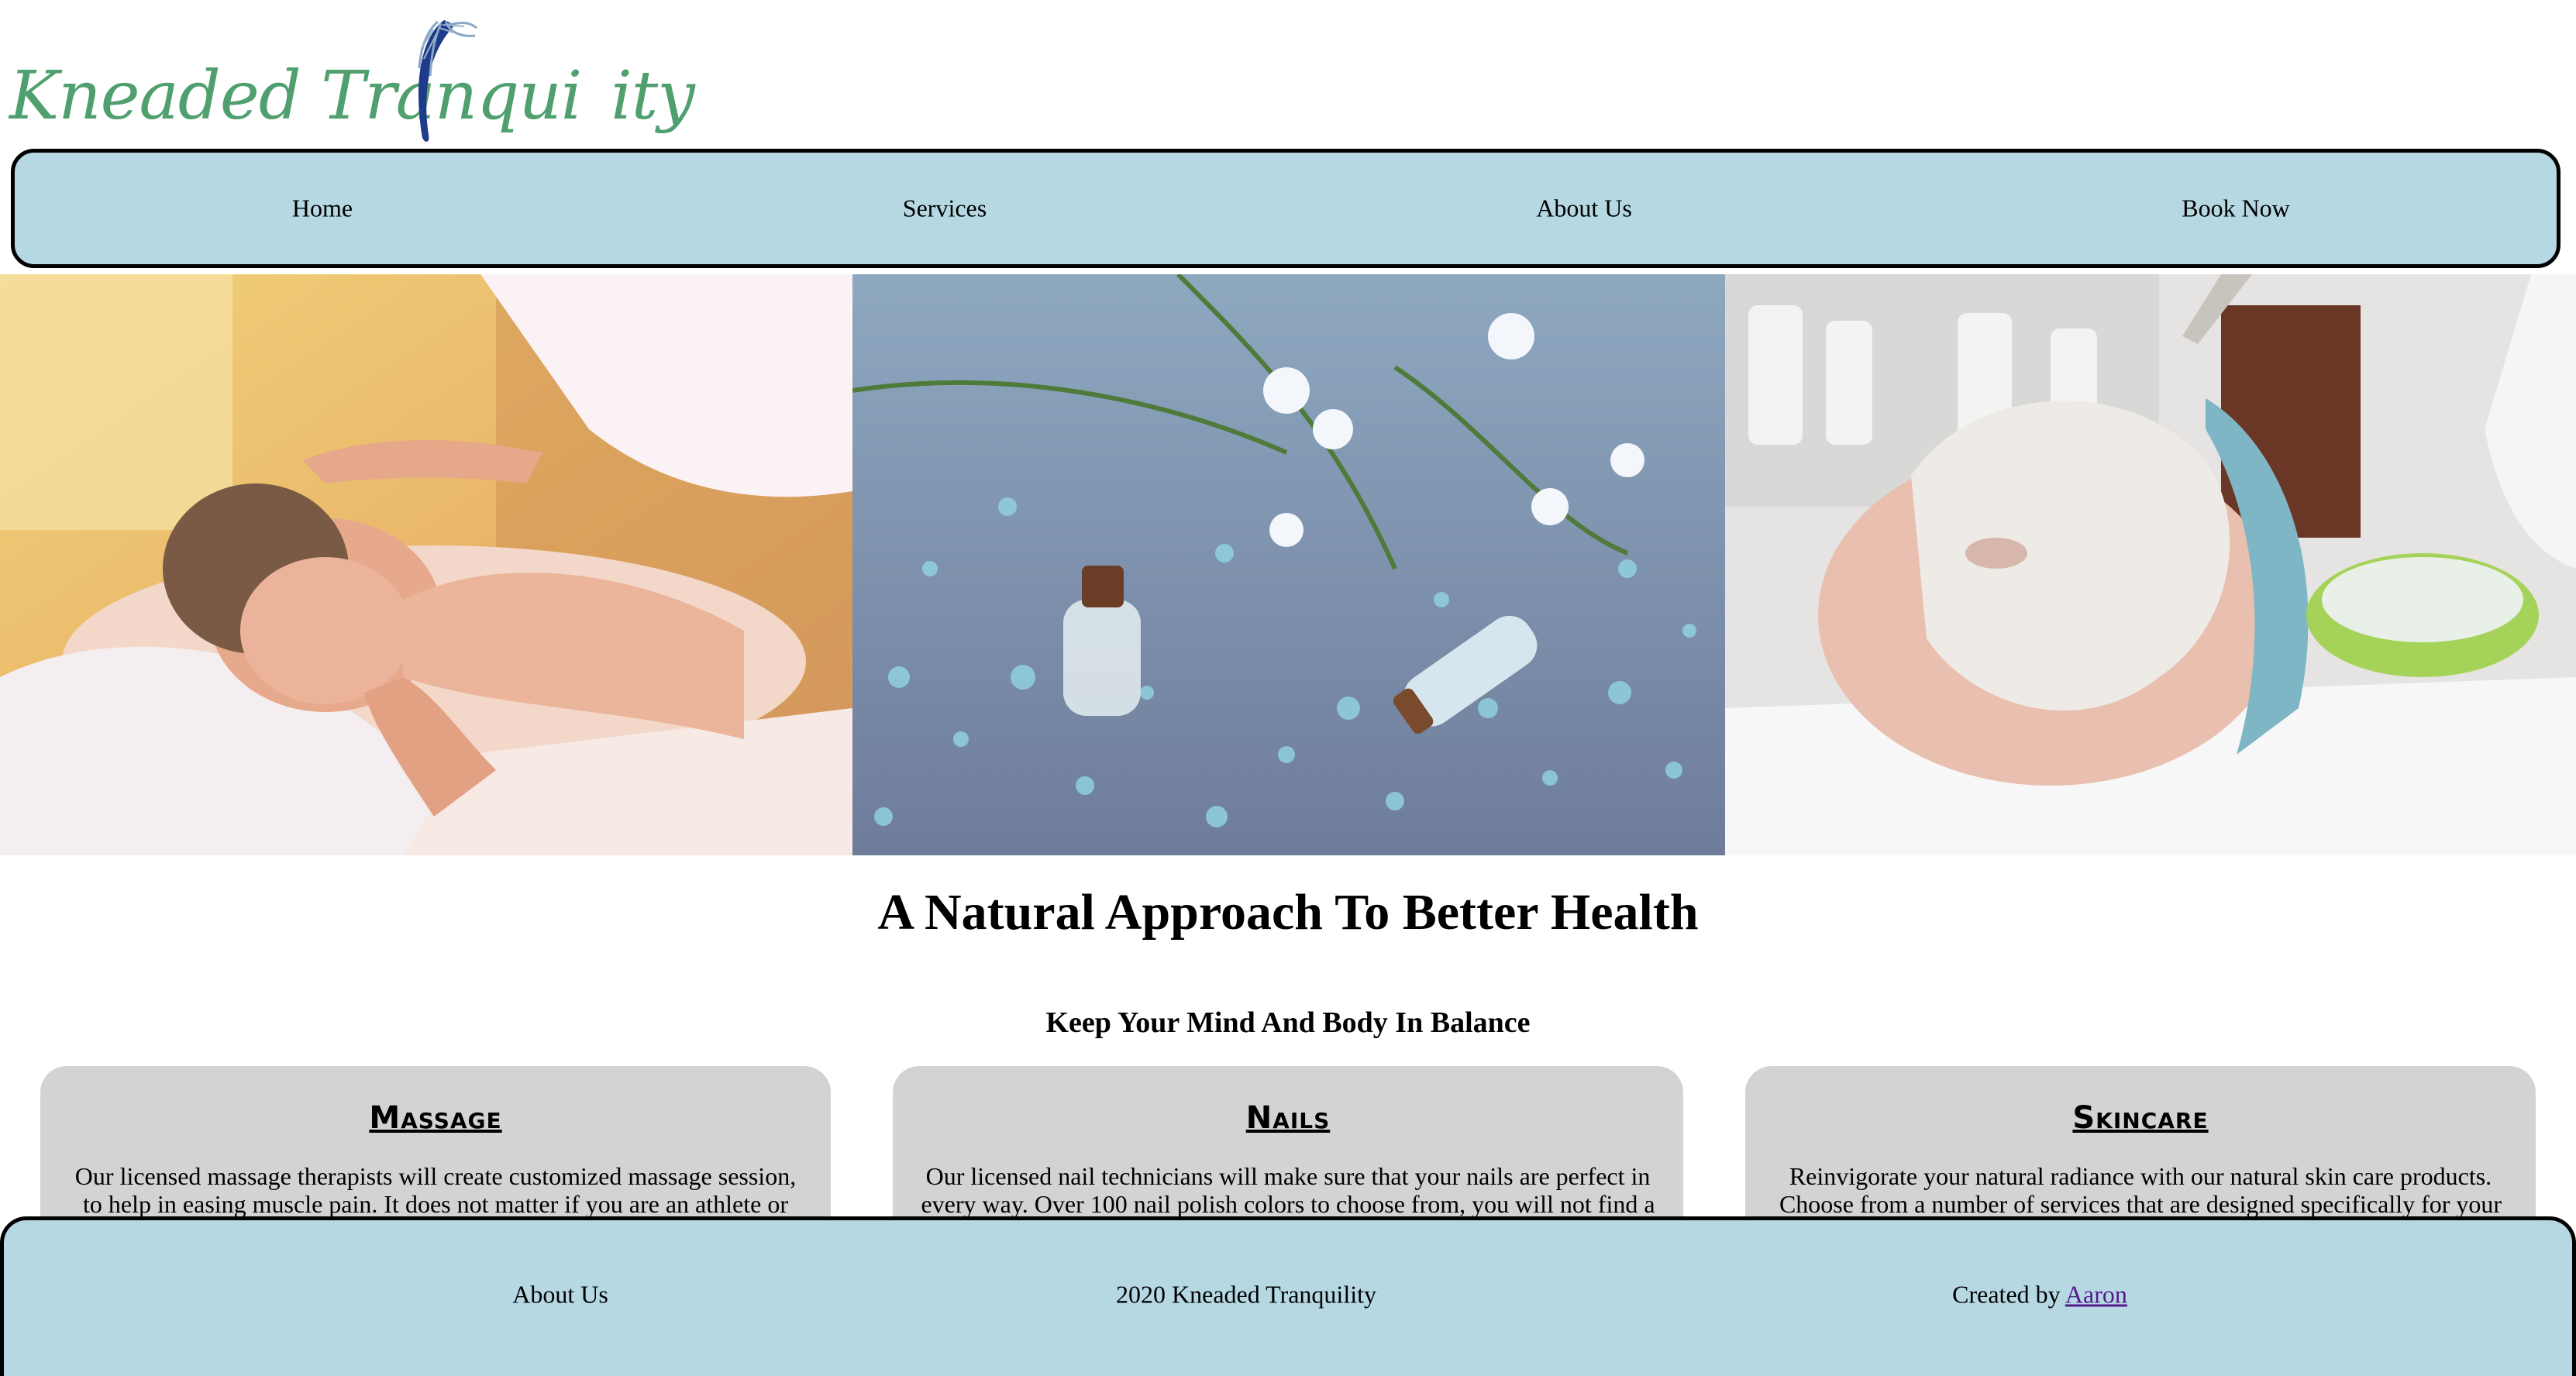 This screenshot has height=1376, width=2576. I want to click on page-subheadline: Keep Your Mind And Body In Balance, so click(1288, 1022).